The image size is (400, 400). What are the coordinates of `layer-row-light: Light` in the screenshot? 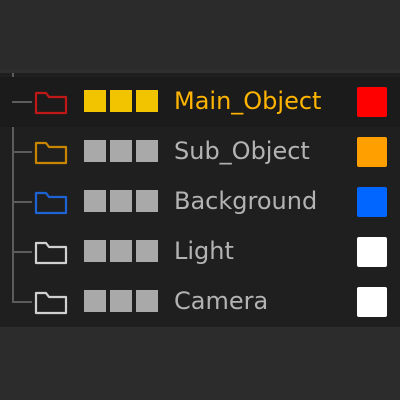 It's located at (200, 252).